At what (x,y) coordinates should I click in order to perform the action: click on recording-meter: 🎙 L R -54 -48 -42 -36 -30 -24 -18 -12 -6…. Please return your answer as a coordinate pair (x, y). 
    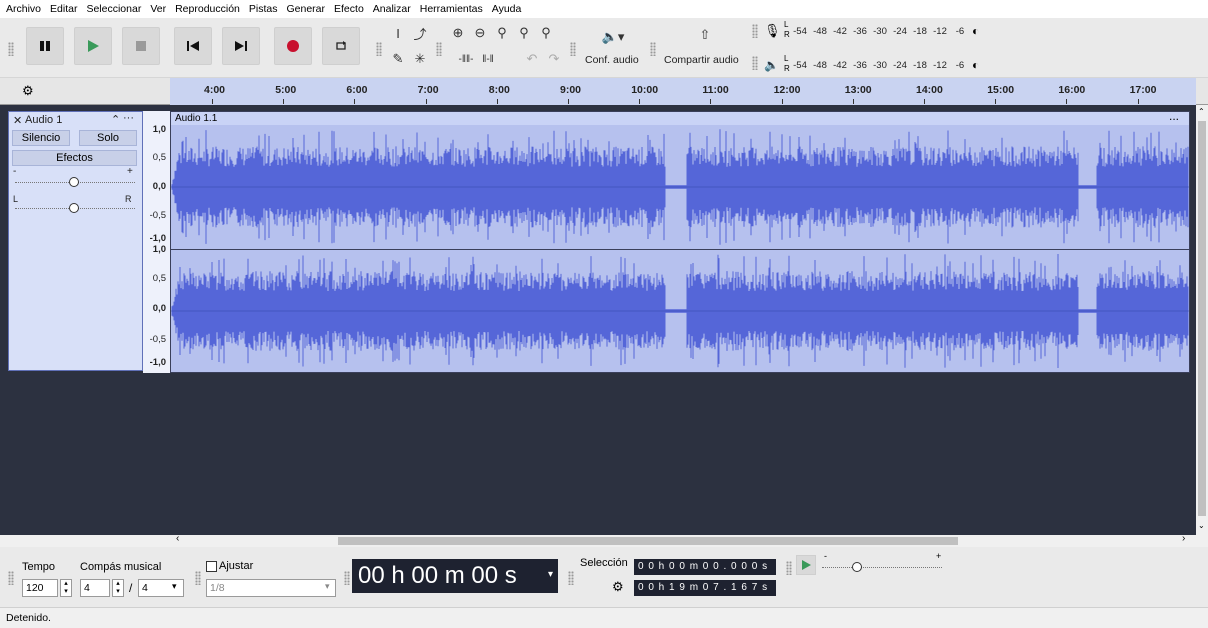
    Looking at the image, I should click on (885, 31).